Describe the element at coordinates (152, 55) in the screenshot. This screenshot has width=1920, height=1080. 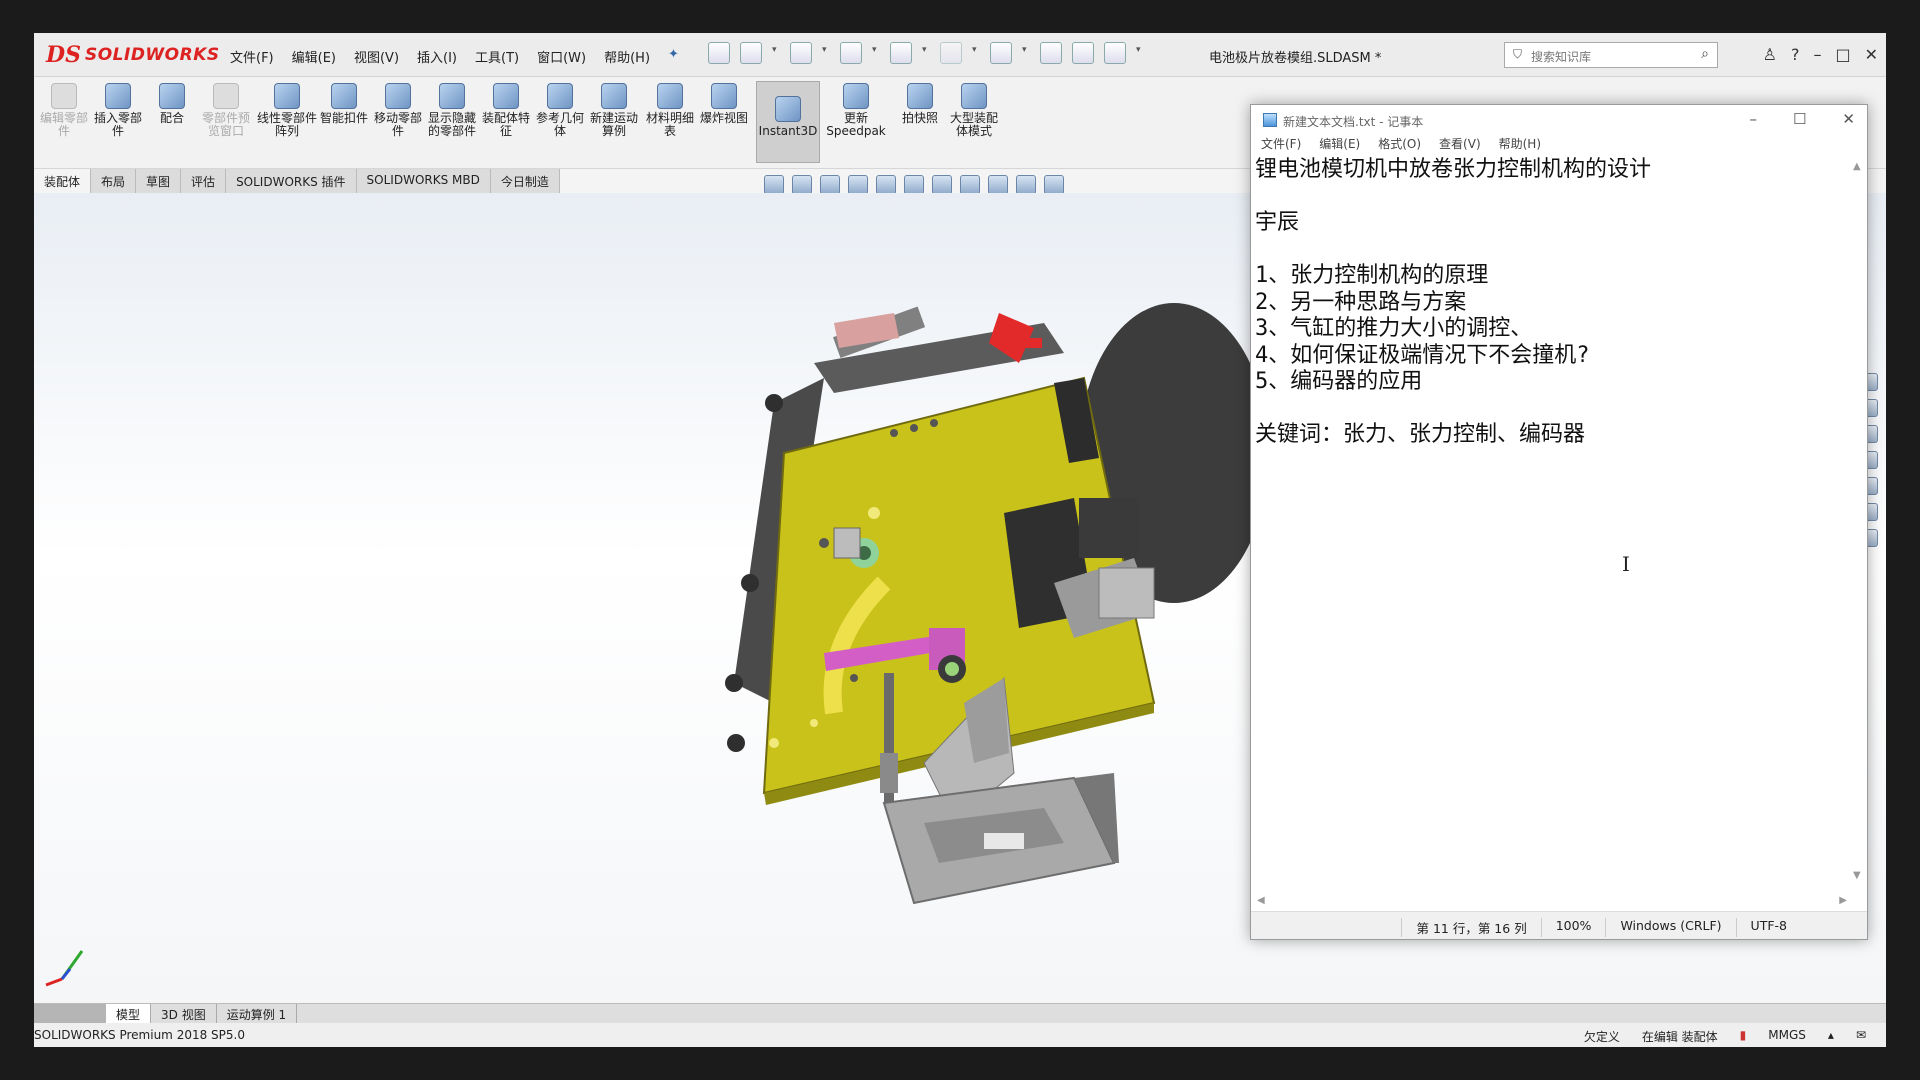
I see `solidworks-brand: SOLIDWORKS` at that location.